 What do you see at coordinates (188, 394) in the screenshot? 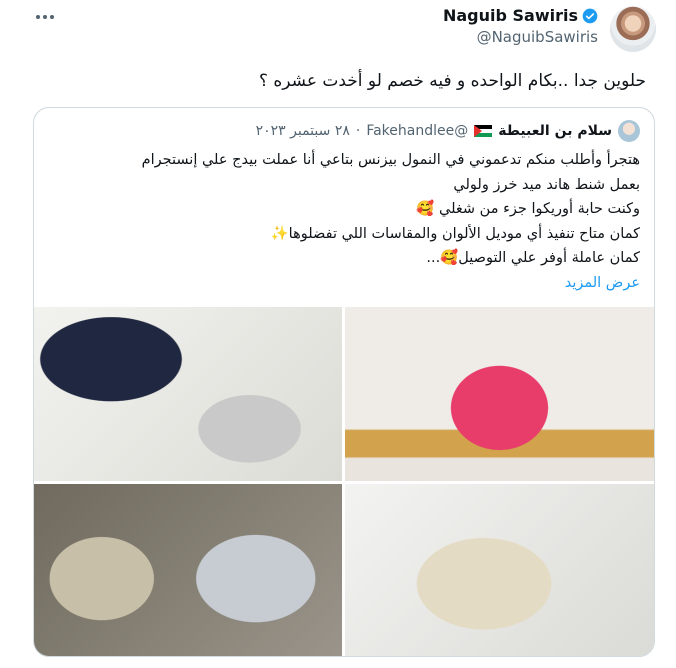
I see `photo-dark-and-clear-beaded-bags` at bounding box center [188, 394].